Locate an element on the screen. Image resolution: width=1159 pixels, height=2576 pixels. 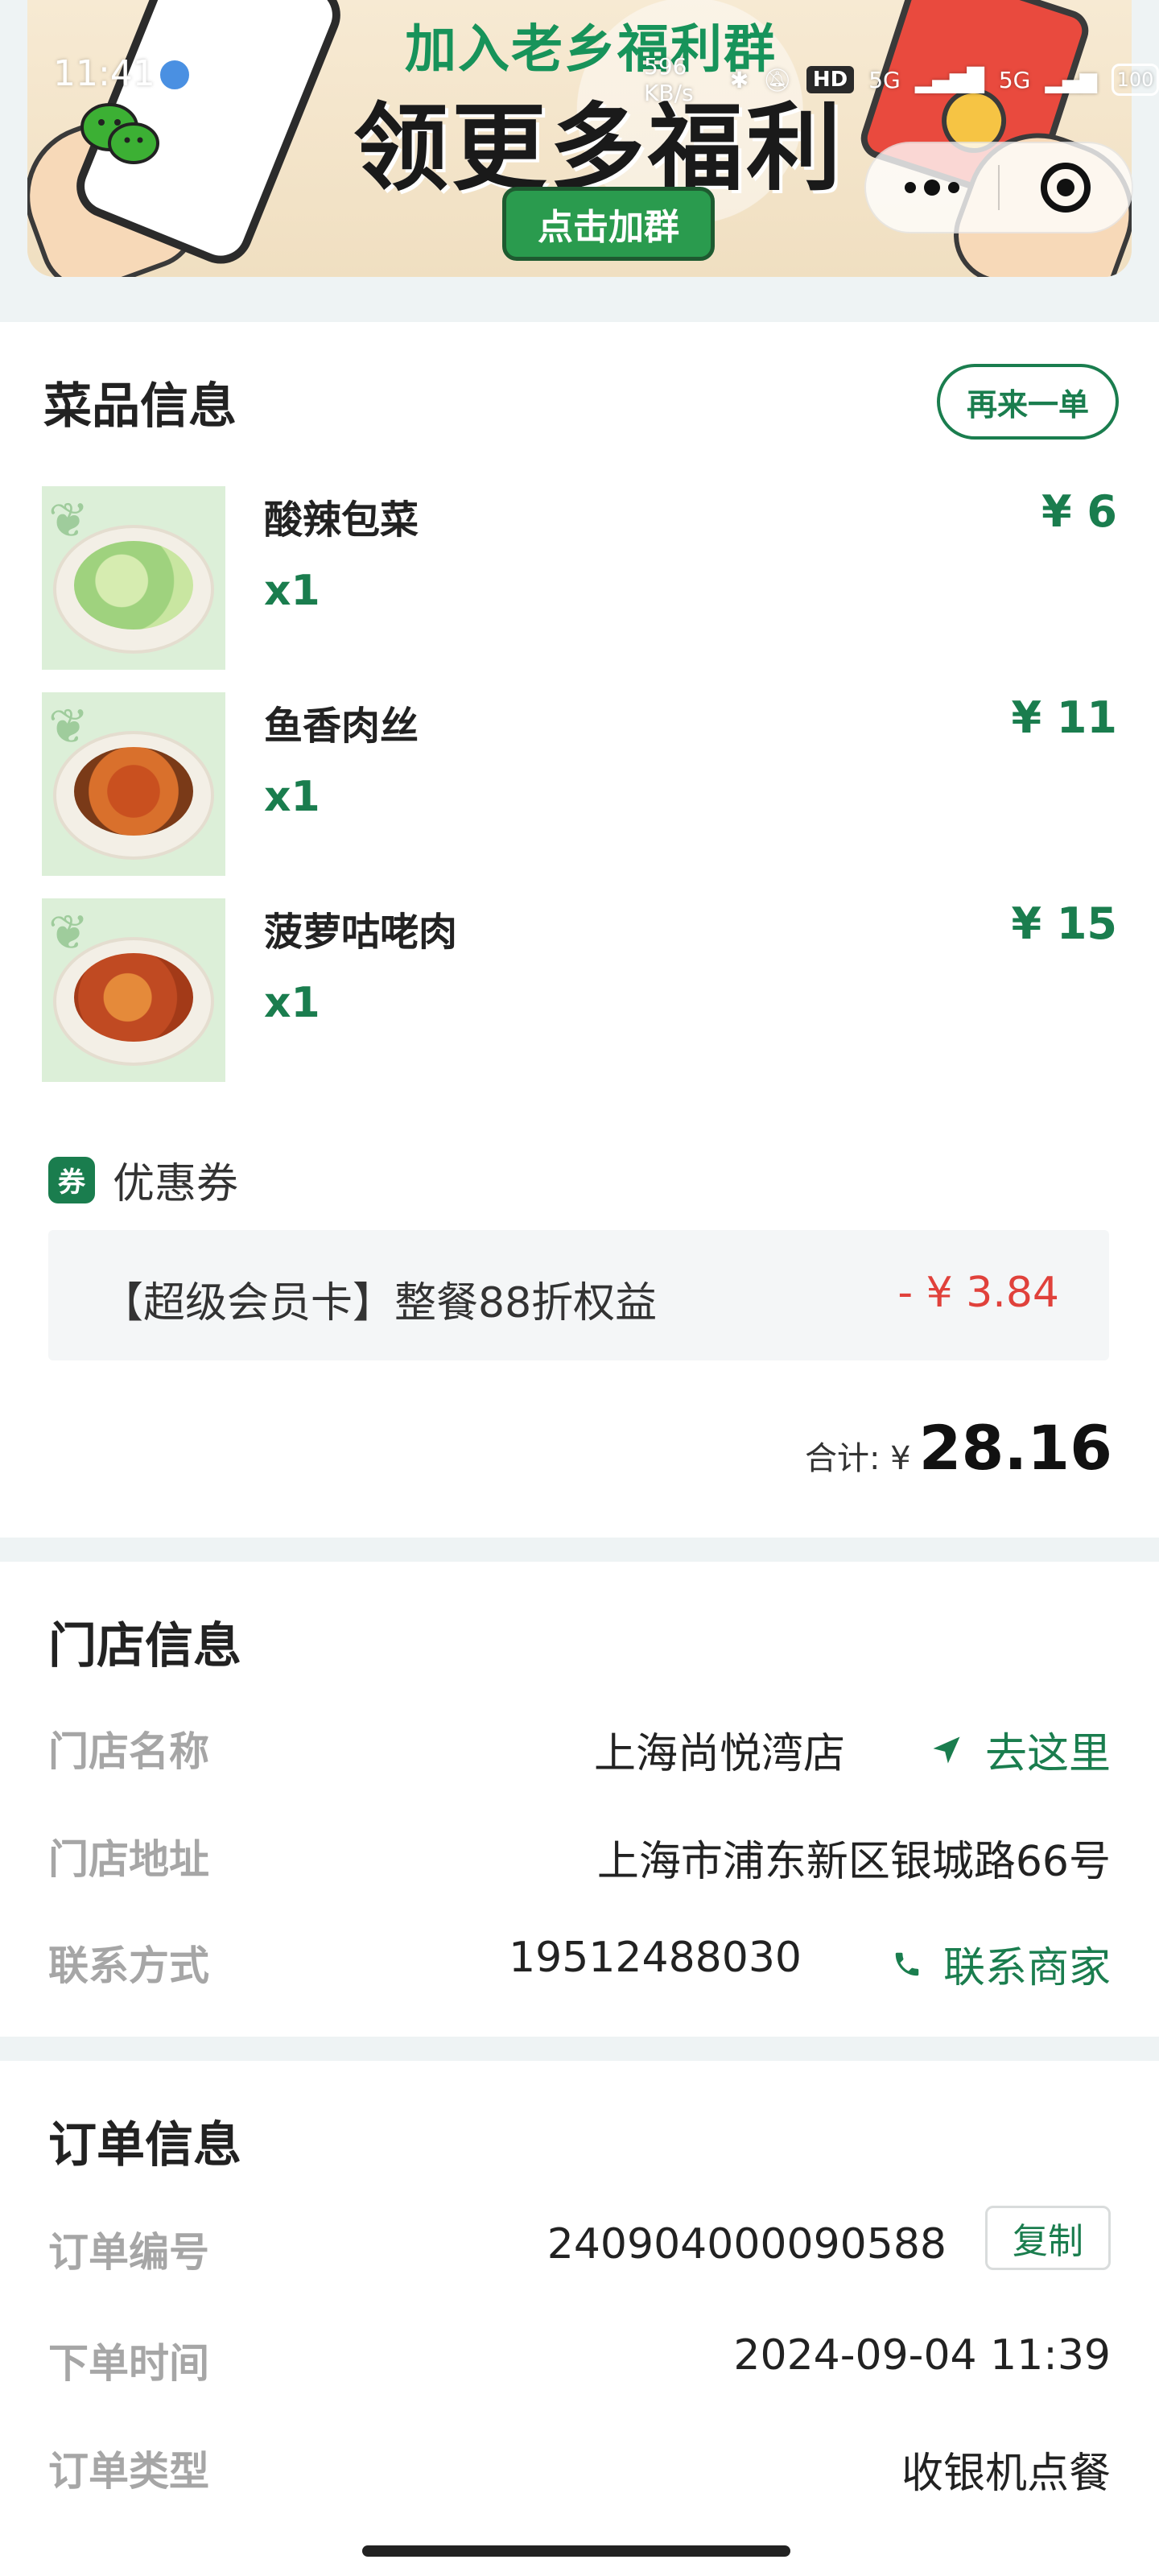
dish-name: 酸辣包菜 is located at coordinates (341, 520).